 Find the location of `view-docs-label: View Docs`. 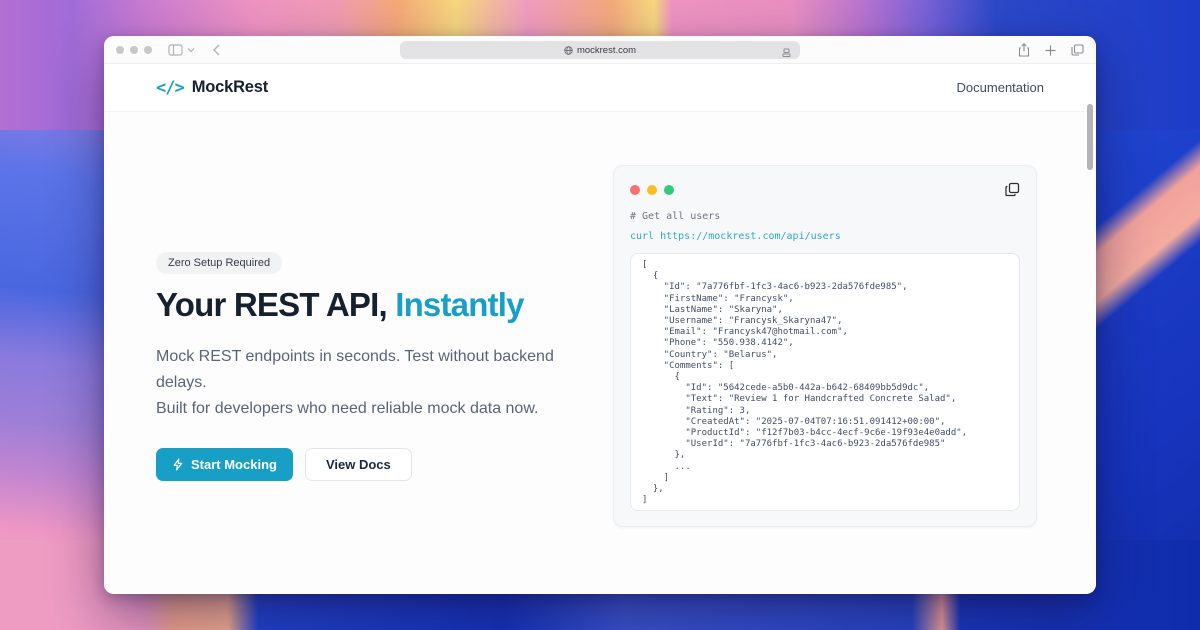

view-docs-label: View Docs is located at coordinates (358, 464).